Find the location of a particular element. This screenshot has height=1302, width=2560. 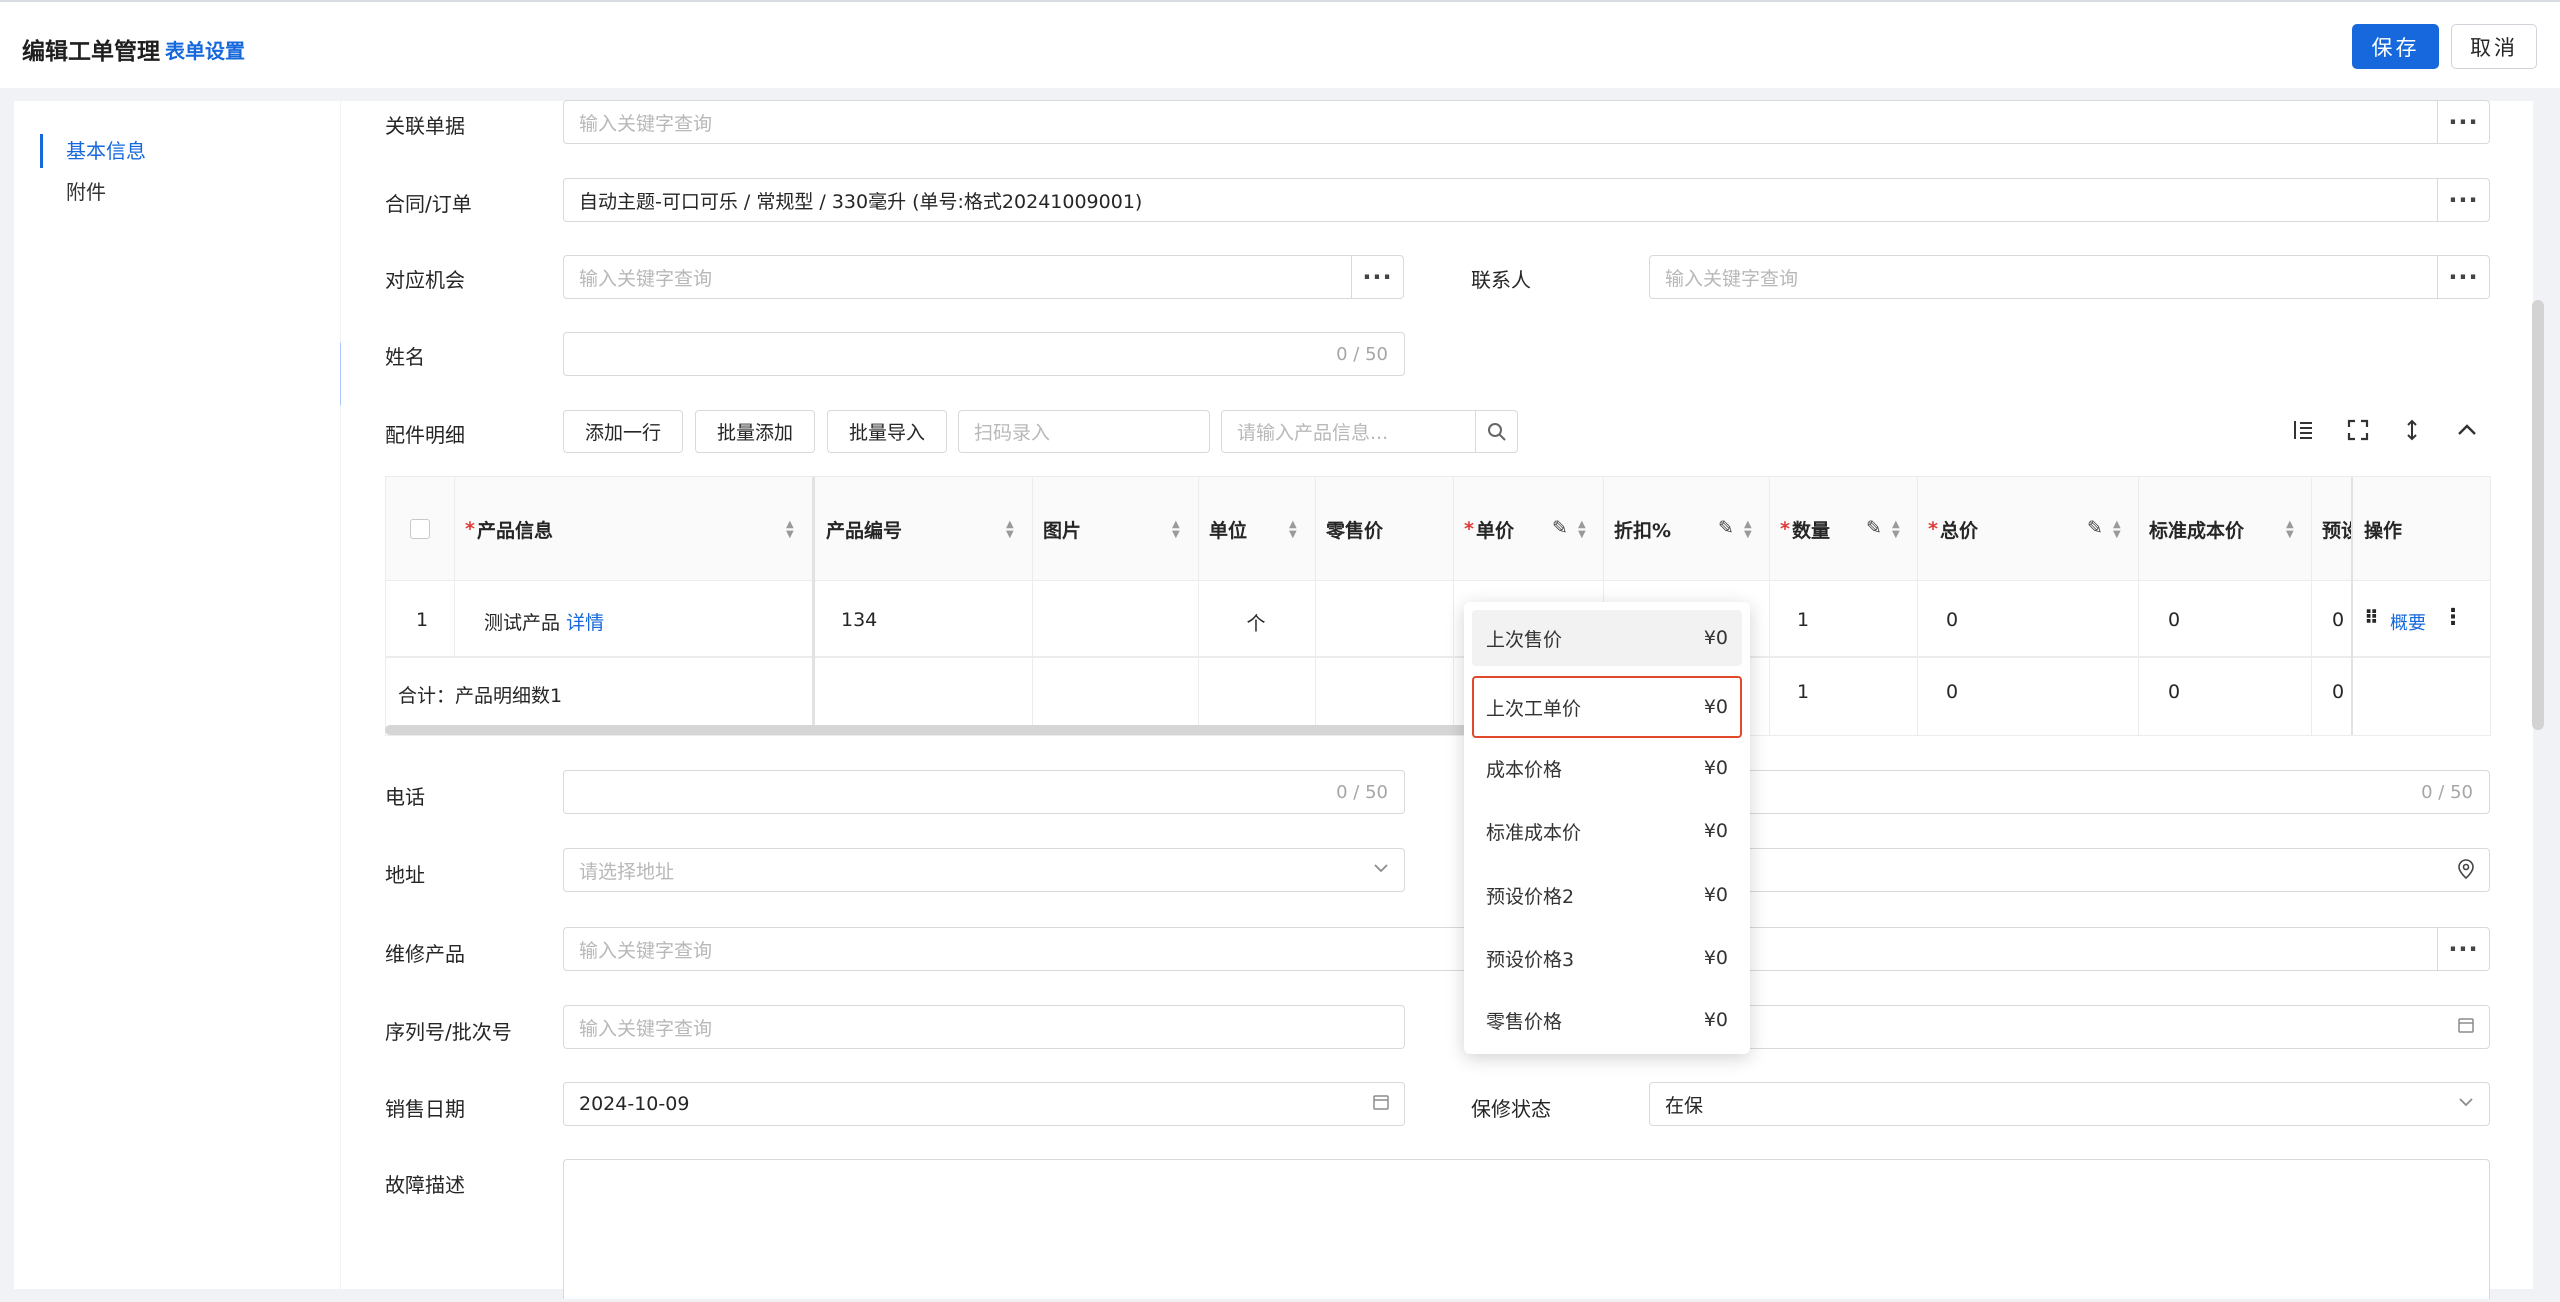

row-index: 1 is located at coordinates (422, 620).